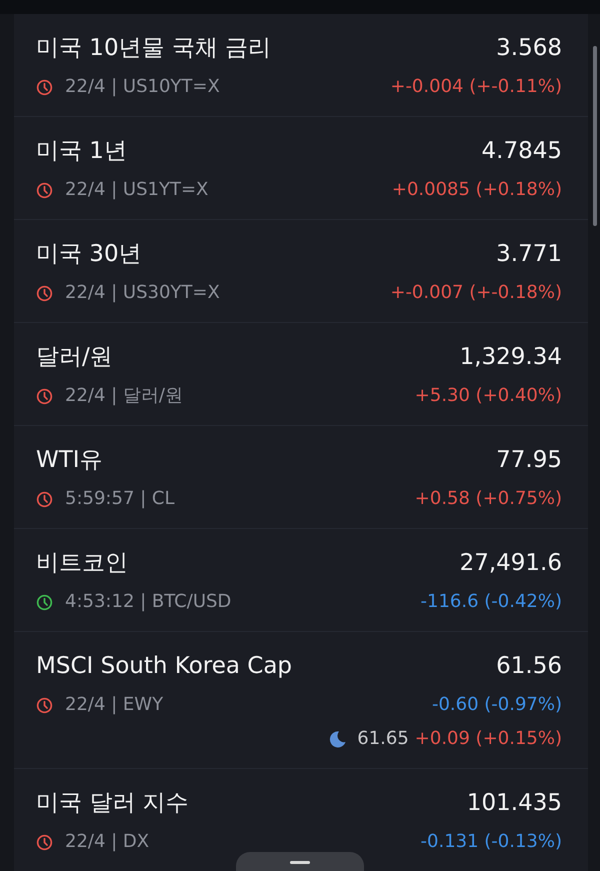 The image size is (600, 871). Describe the element at coordinates (154, 48) in the screenshot. I see `instrument-name: 미국 10년물 국채 금리` at that location.